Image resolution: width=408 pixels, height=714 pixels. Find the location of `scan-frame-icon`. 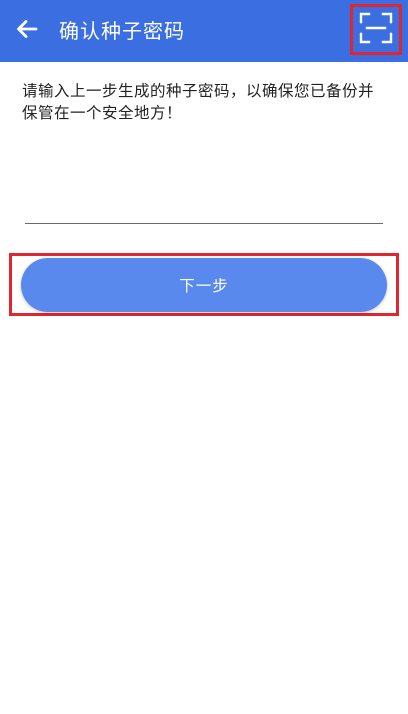

scan-frame-icon is located at coordinates (376, 30).